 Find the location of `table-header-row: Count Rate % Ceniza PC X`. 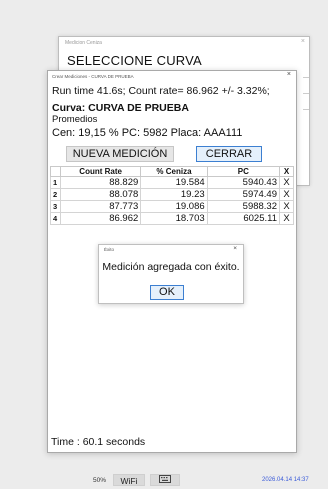

table-header-row: Count Rate % Ceniza PC X is located at coordinates (172, 171).